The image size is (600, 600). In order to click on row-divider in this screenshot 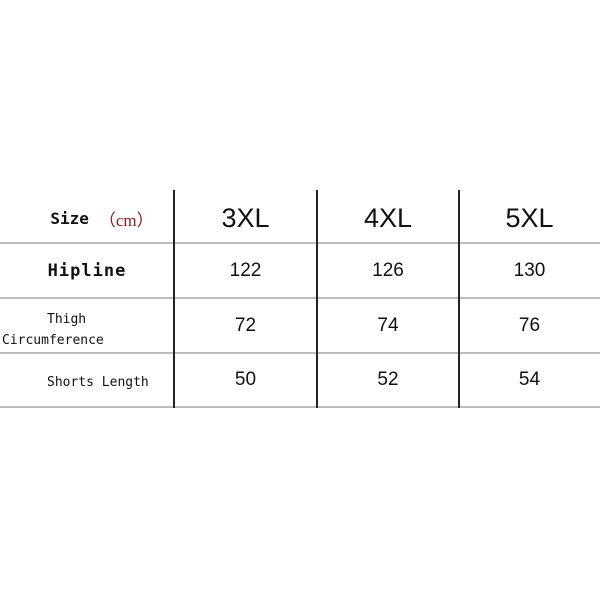, I will do `click(300, 407)`.